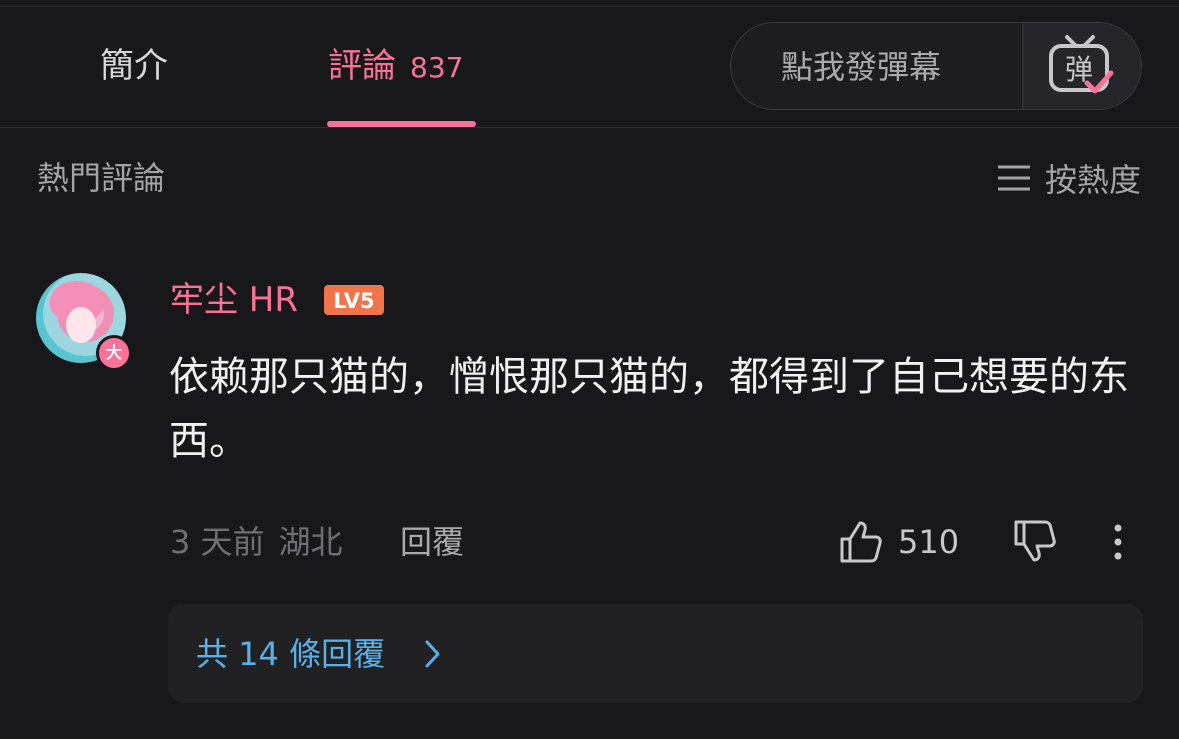 The image size is (1179, 739). I want to click on tab-intro: 簡介, so click(134, 66).